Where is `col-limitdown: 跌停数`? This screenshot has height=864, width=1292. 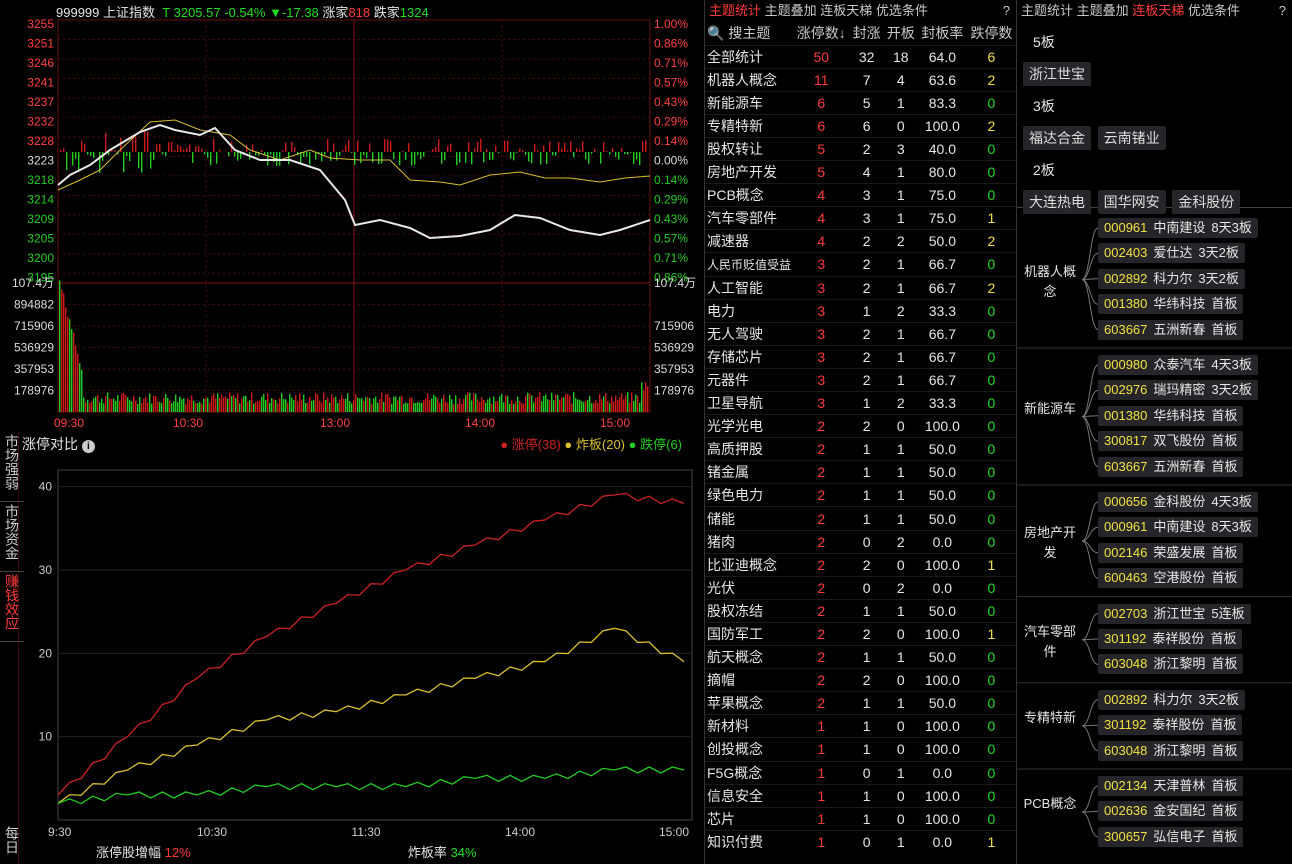 col-limitdown: 跌停数 is located at coordinates (991, 33).